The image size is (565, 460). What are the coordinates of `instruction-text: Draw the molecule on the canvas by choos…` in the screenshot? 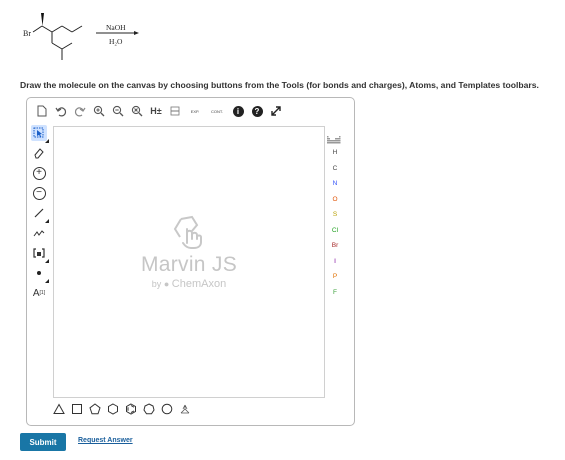 It's located at (279, 85).